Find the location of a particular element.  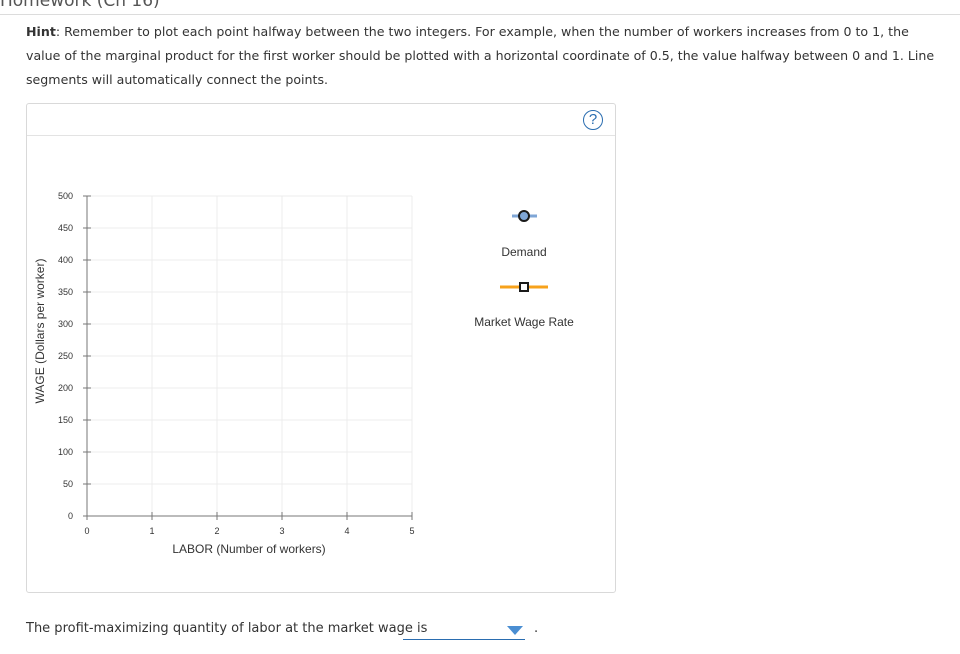

legend-market-wage-label: Market Wage Rate is located at coordinates (524, 322).